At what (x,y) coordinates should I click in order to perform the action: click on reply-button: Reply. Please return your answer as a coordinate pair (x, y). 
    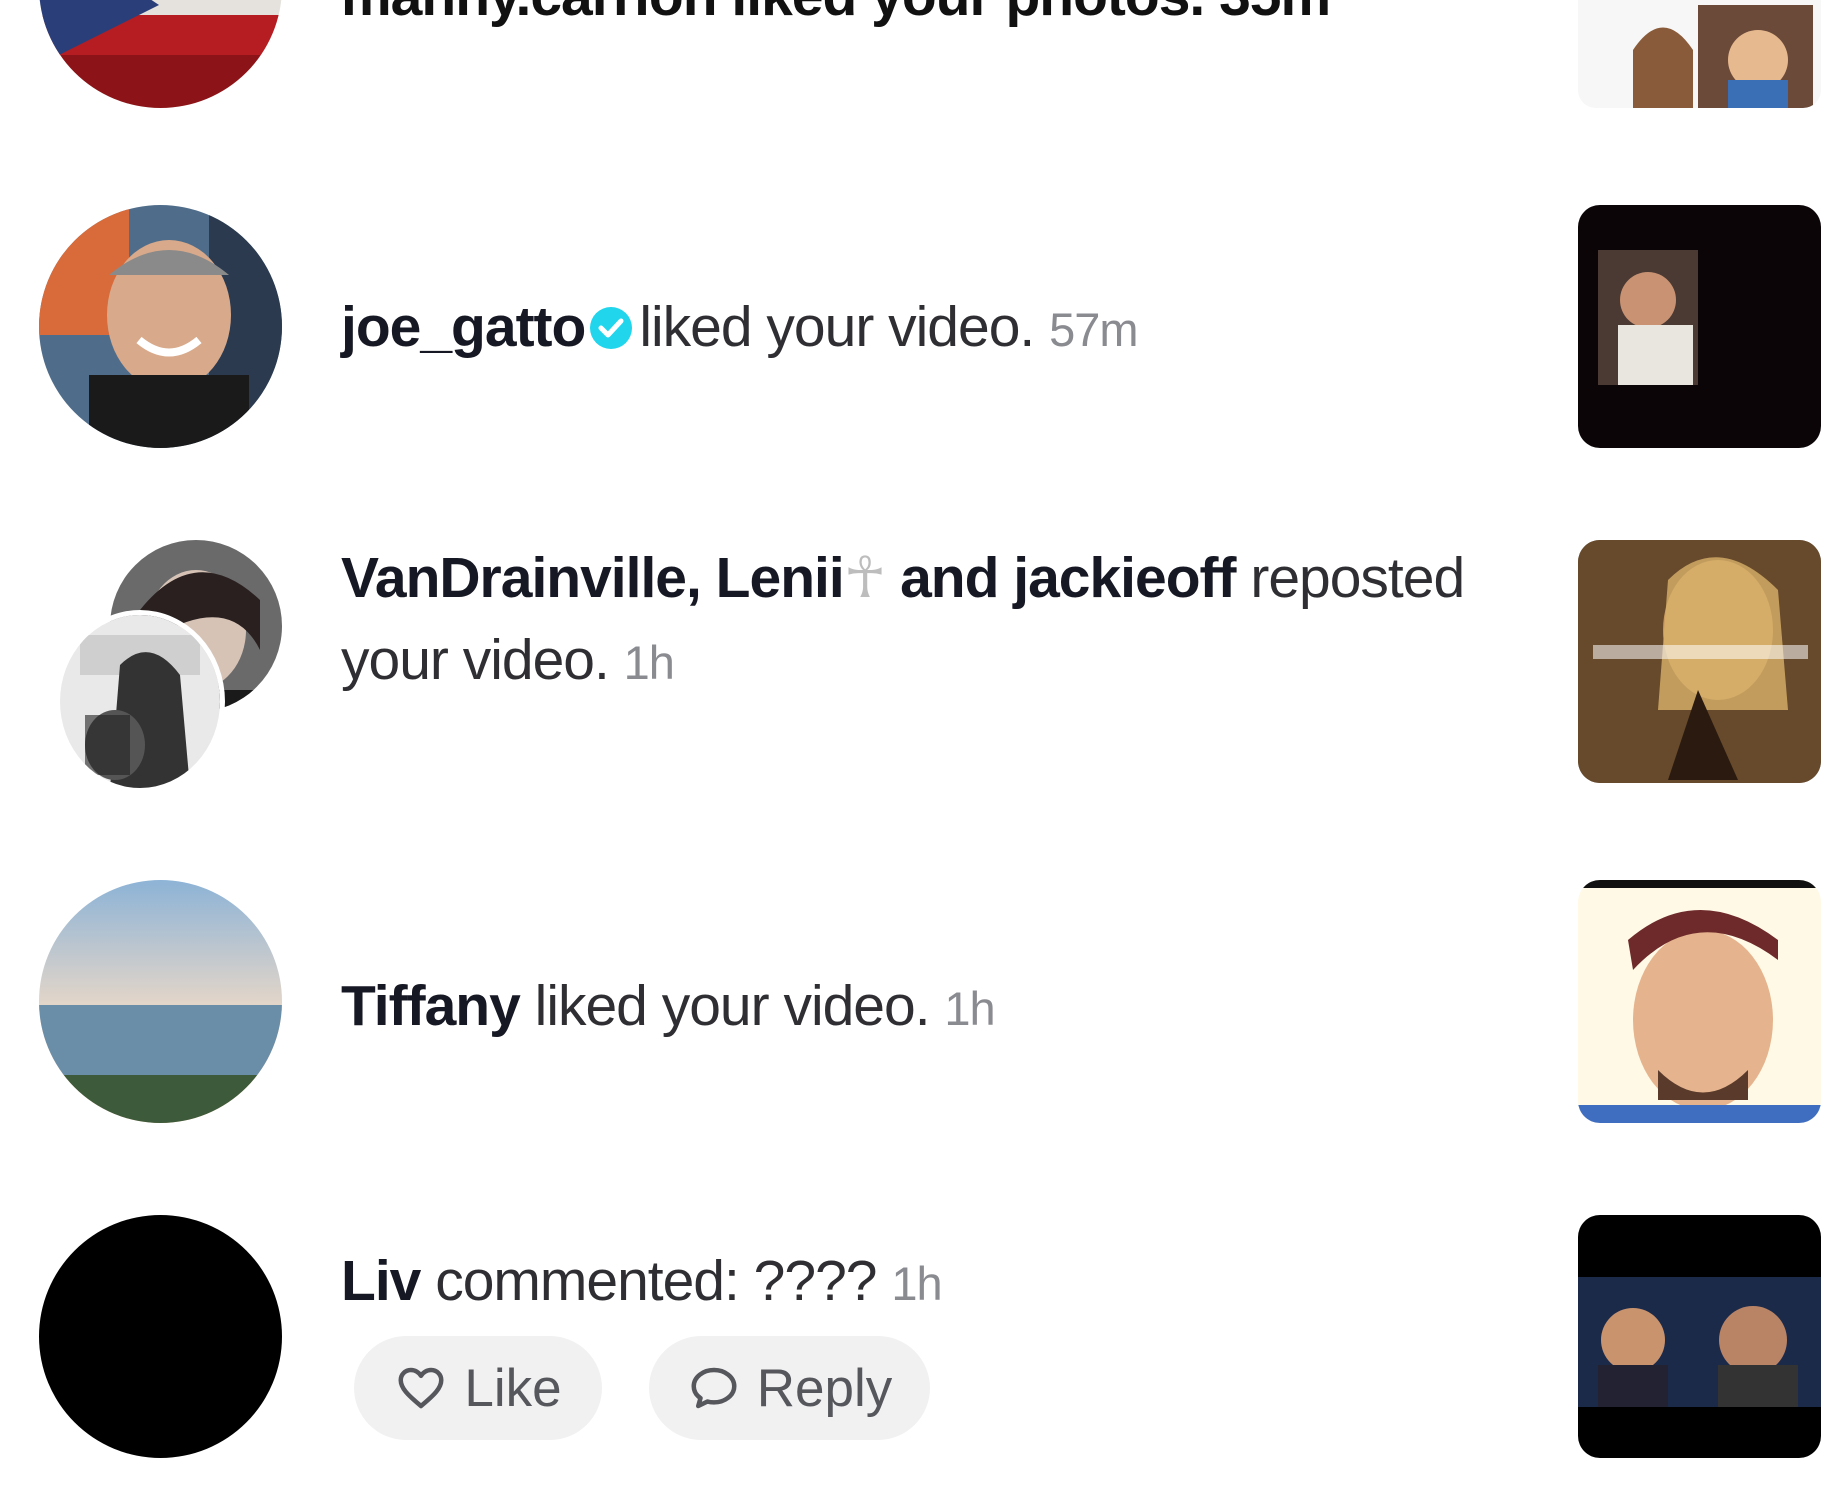
    Looking at the image, I should click on (789, 1388).